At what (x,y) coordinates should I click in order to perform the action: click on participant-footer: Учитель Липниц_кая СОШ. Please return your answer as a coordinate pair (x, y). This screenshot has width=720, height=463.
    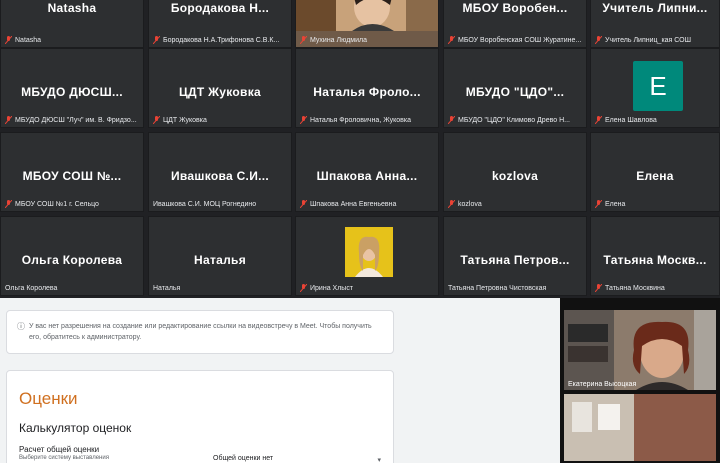
    Looking at the image, I should click on (656, 40).